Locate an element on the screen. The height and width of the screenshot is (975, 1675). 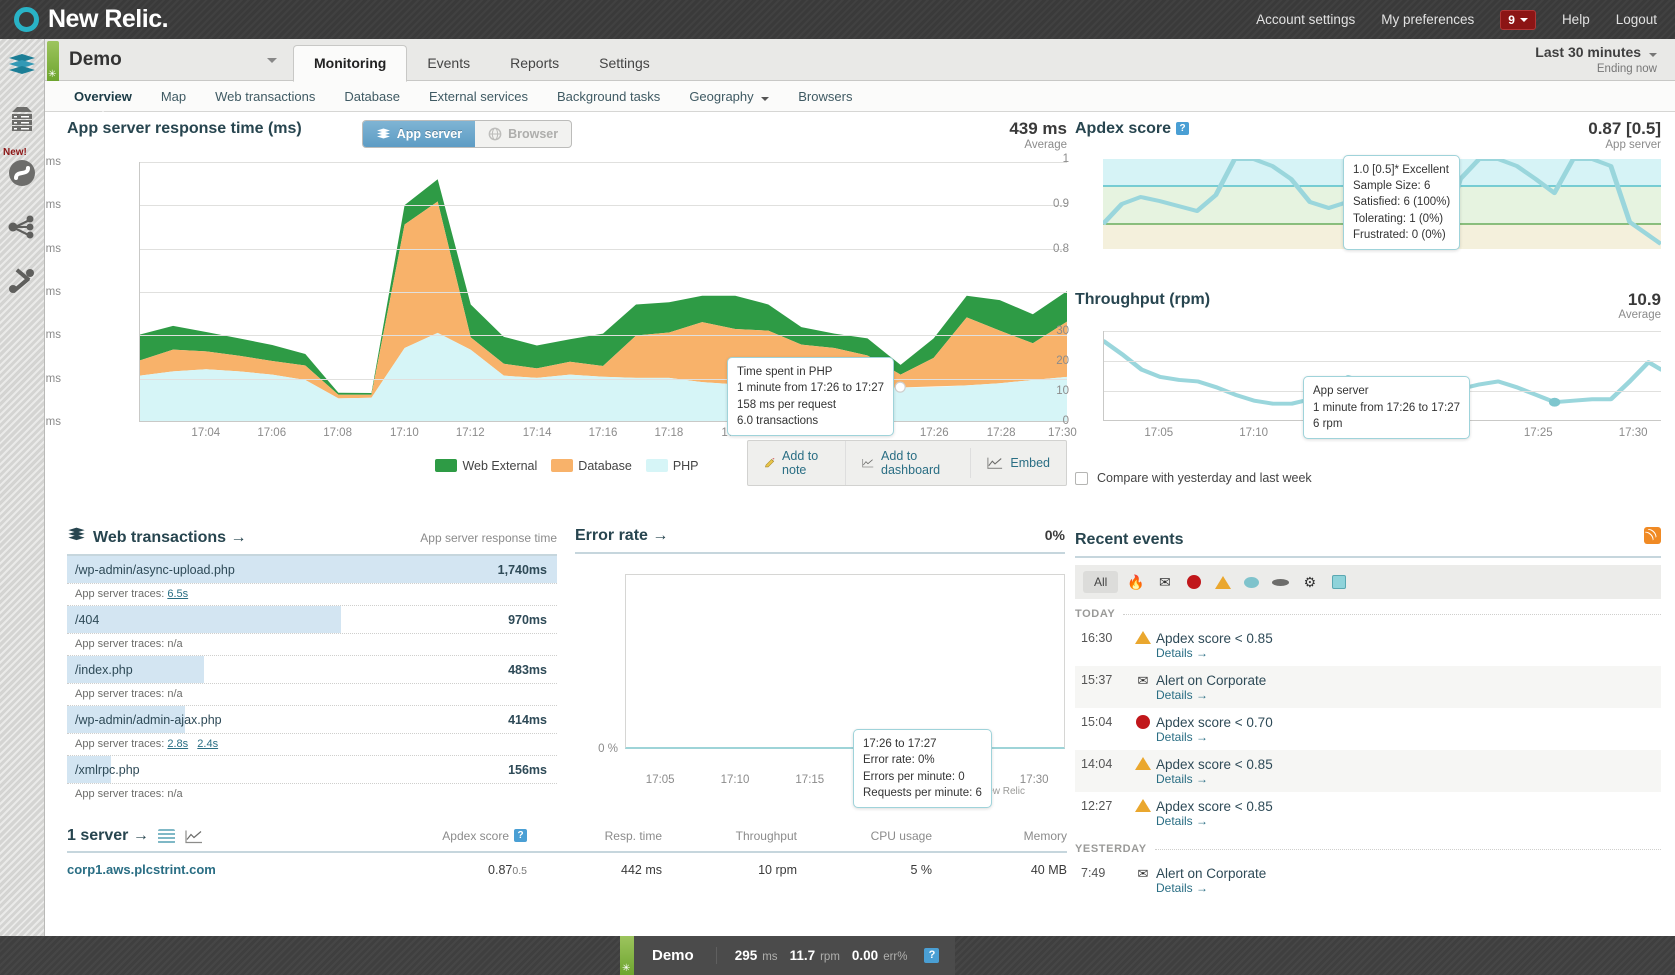
embed-button: Embed is located at coordinates (1018, 463).